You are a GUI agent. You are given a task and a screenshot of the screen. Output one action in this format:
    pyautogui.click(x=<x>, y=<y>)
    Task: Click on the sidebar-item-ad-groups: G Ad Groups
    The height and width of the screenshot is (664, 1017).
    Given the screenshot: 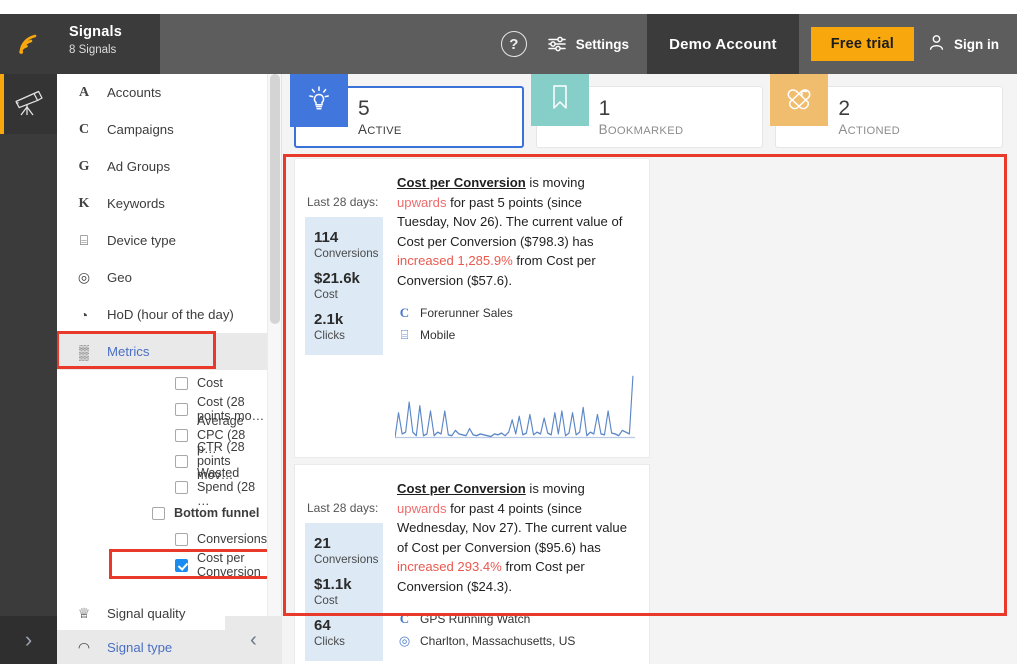 What is the action you would take?
    pyautogui.click(x=162, y=166)
    